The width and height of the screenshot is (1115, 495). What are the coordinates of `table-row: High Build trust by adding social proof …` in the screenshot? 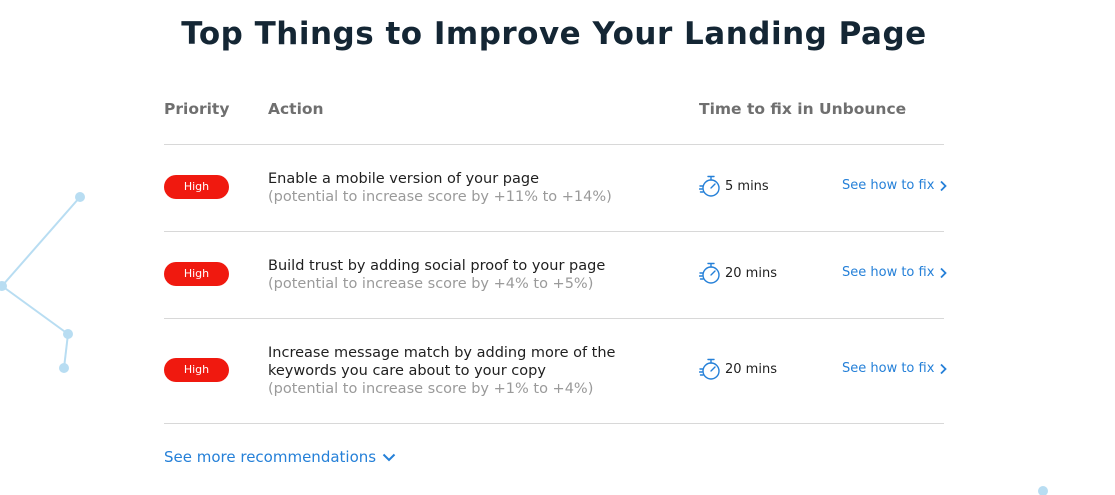 It's located at (559, 275).